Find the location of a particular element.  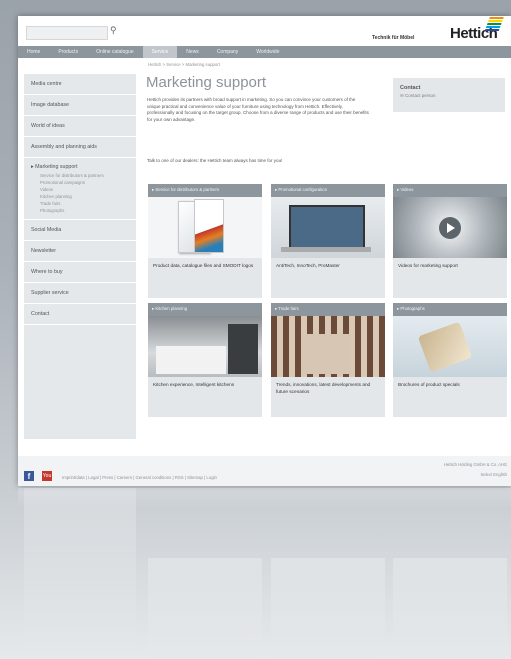

logo-stripes-icon is located at coordinates (494, 23).